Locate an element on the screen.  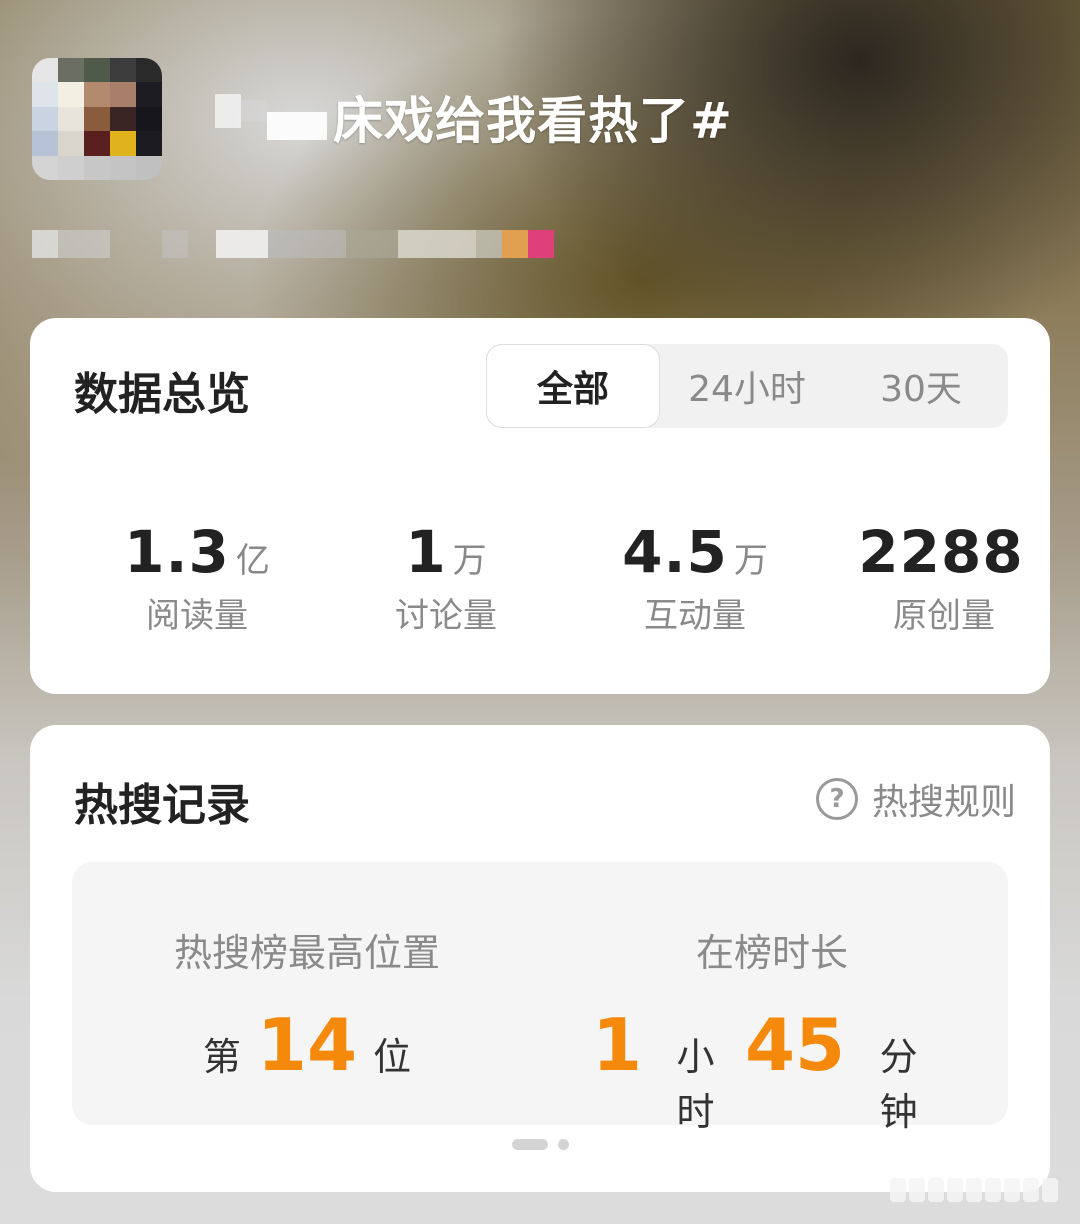
stat-discussions: 1万 讨论量 is located at coordinates (446, 577).